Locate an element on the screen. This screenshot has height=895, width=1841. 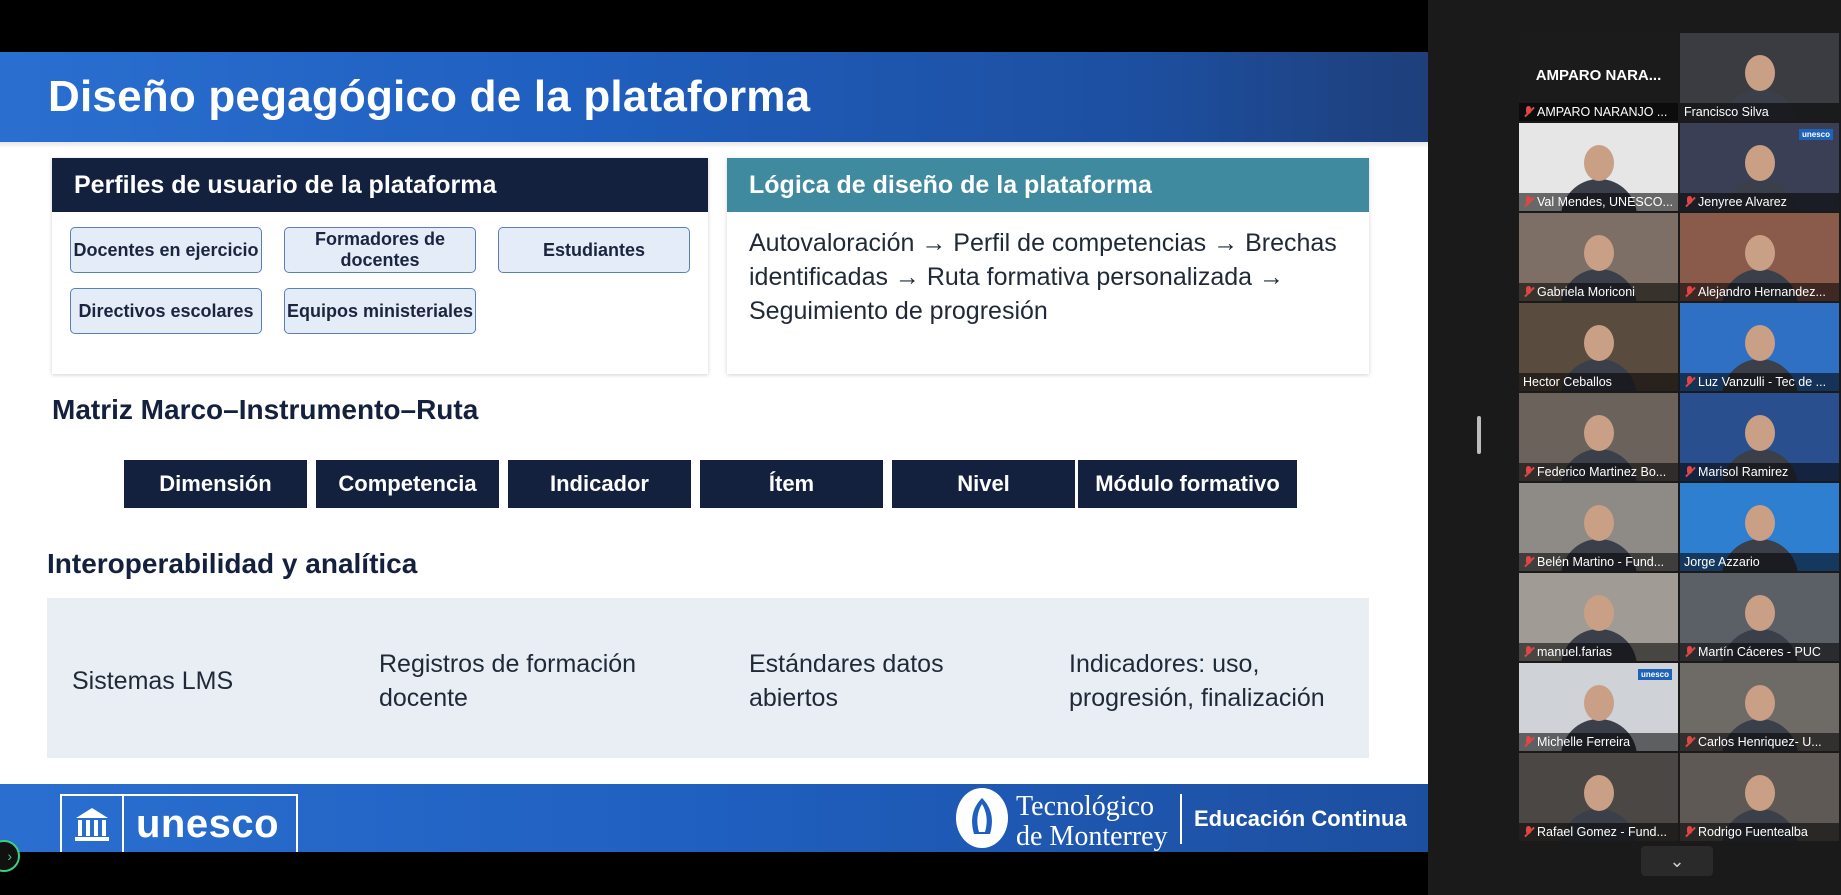
participant-name-bar: Martín Cáceres - PUC is located at coordinates (1759, 652).